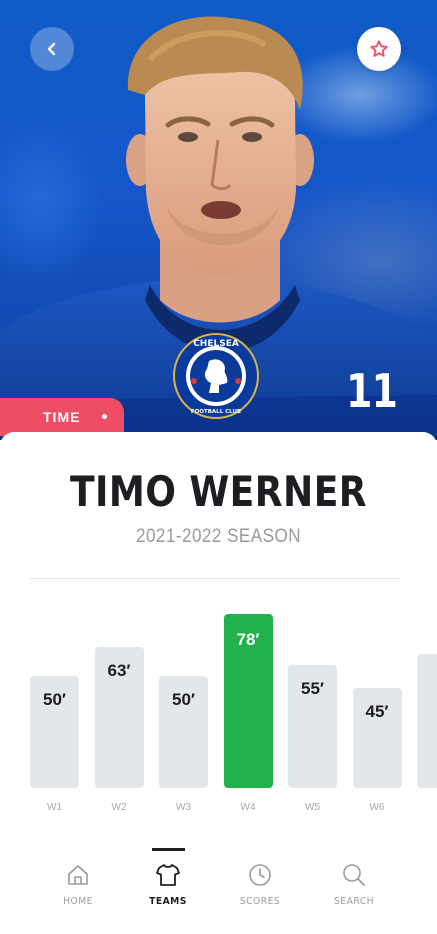 Image resolution: width=437 pixels, height=934 pixels. I want to click on star-icon, so click(379, 48).